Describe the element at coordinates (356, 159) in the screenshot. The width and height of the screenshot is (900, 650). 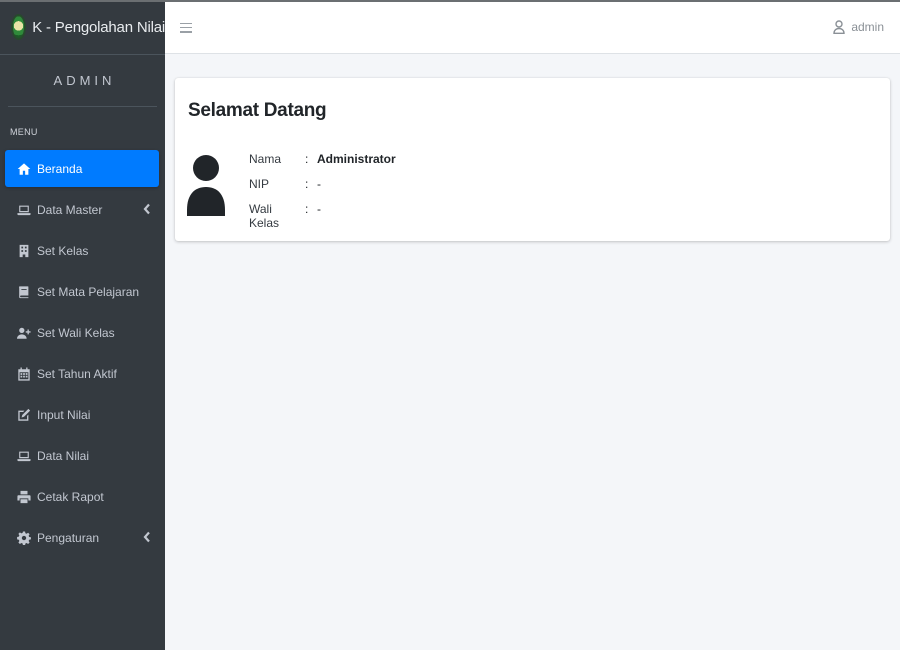
I see `info-value-nama: Administrator` at that location.